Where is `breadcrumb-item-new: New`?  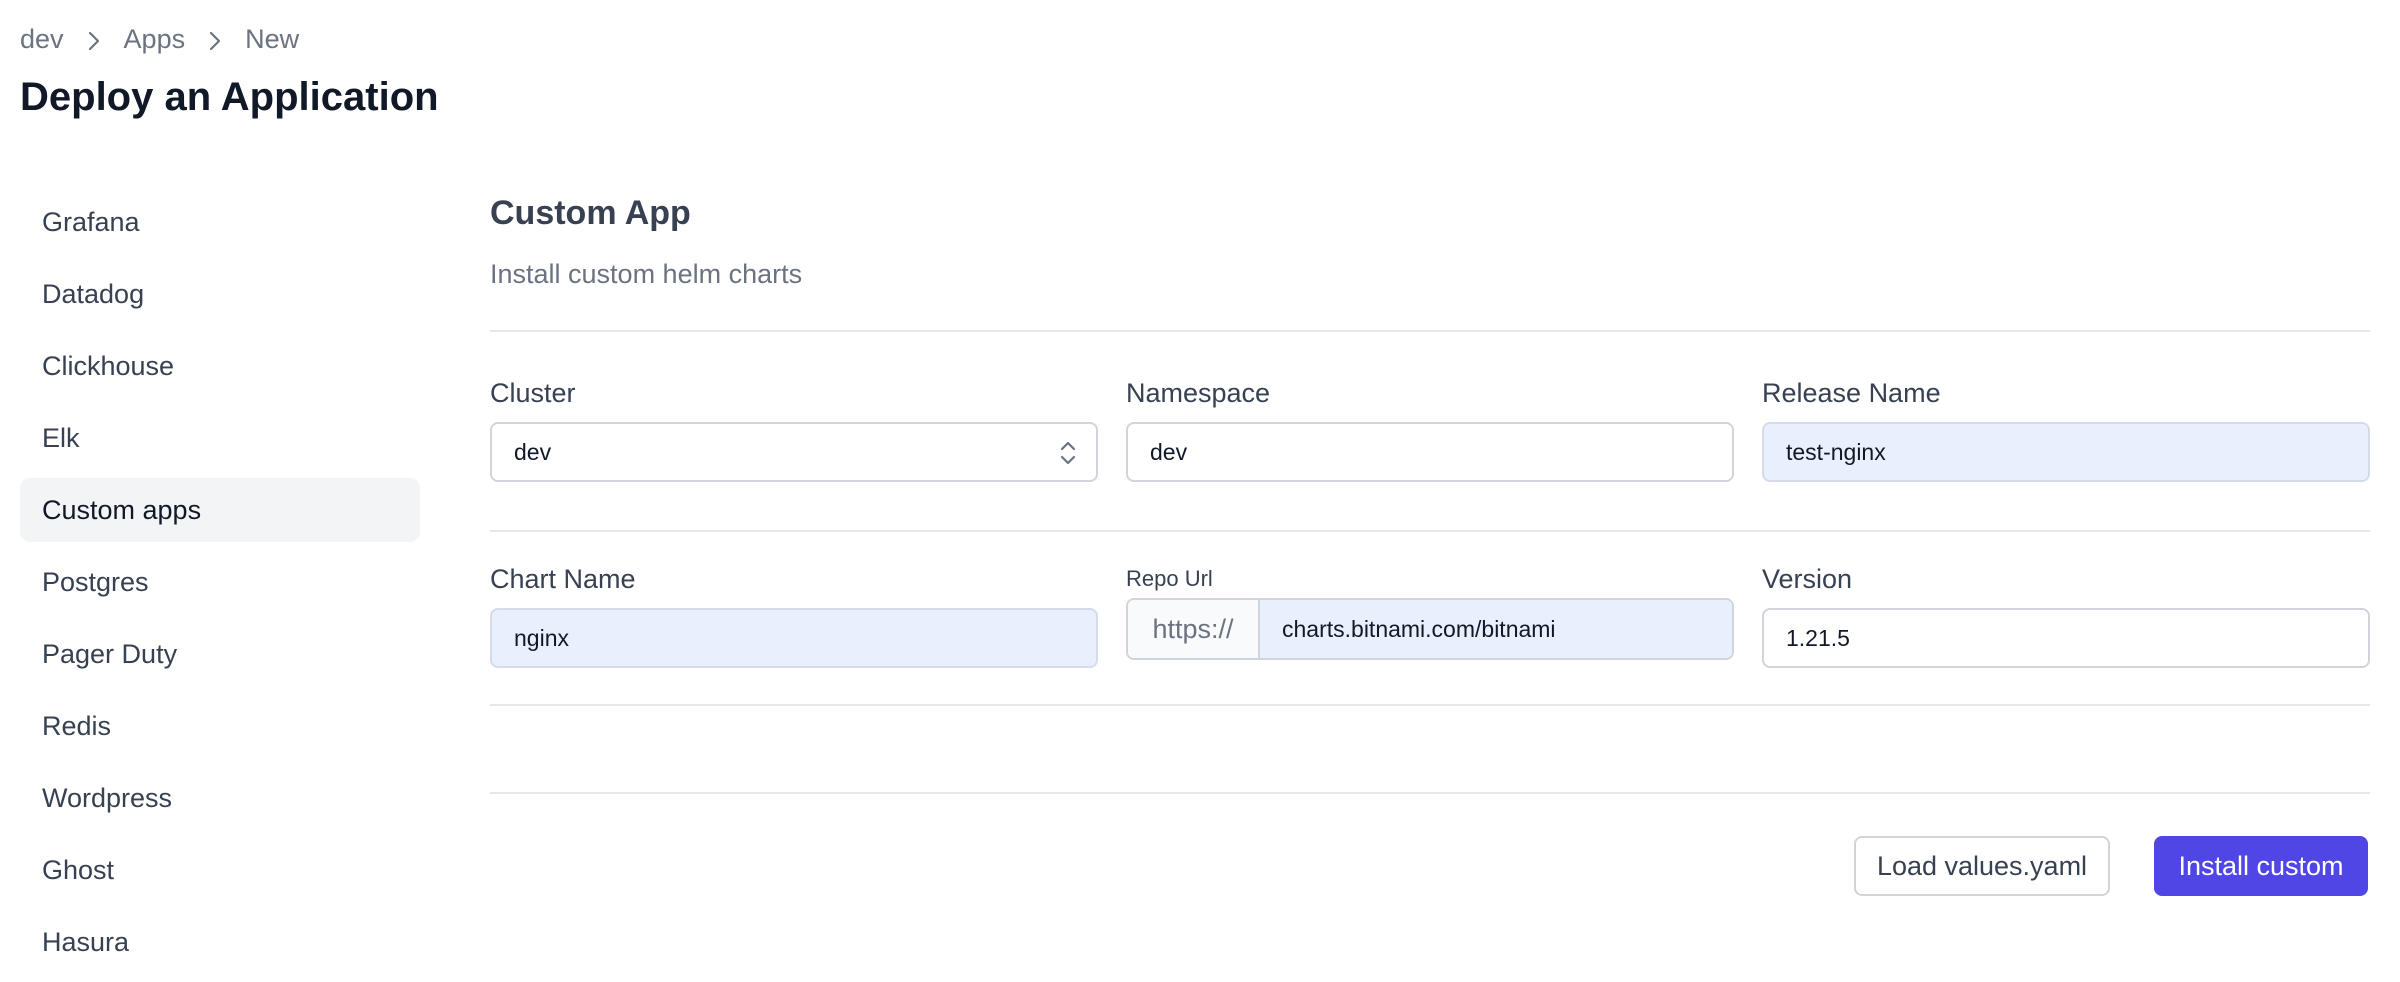 breadcrumb-item-new: New is located at coordinates (272, 39).